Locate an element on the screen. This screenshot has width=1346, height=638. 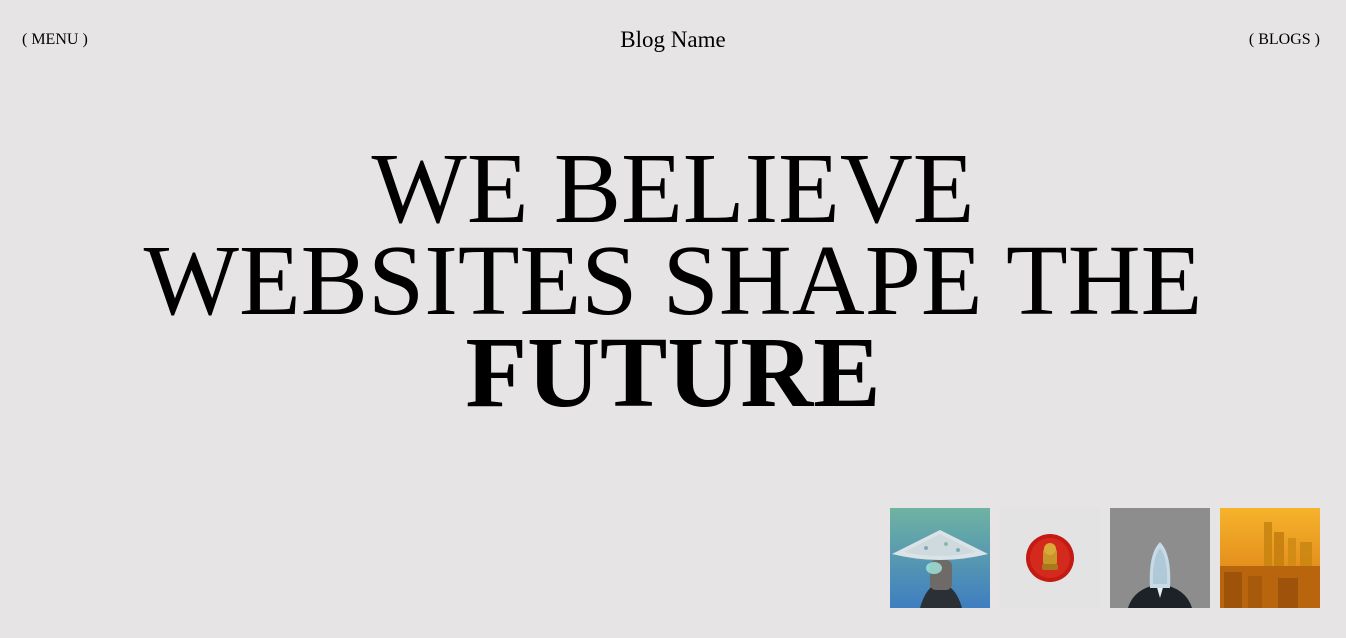
blog-name-logo: Blog Name is located at coordinates (673, 40).